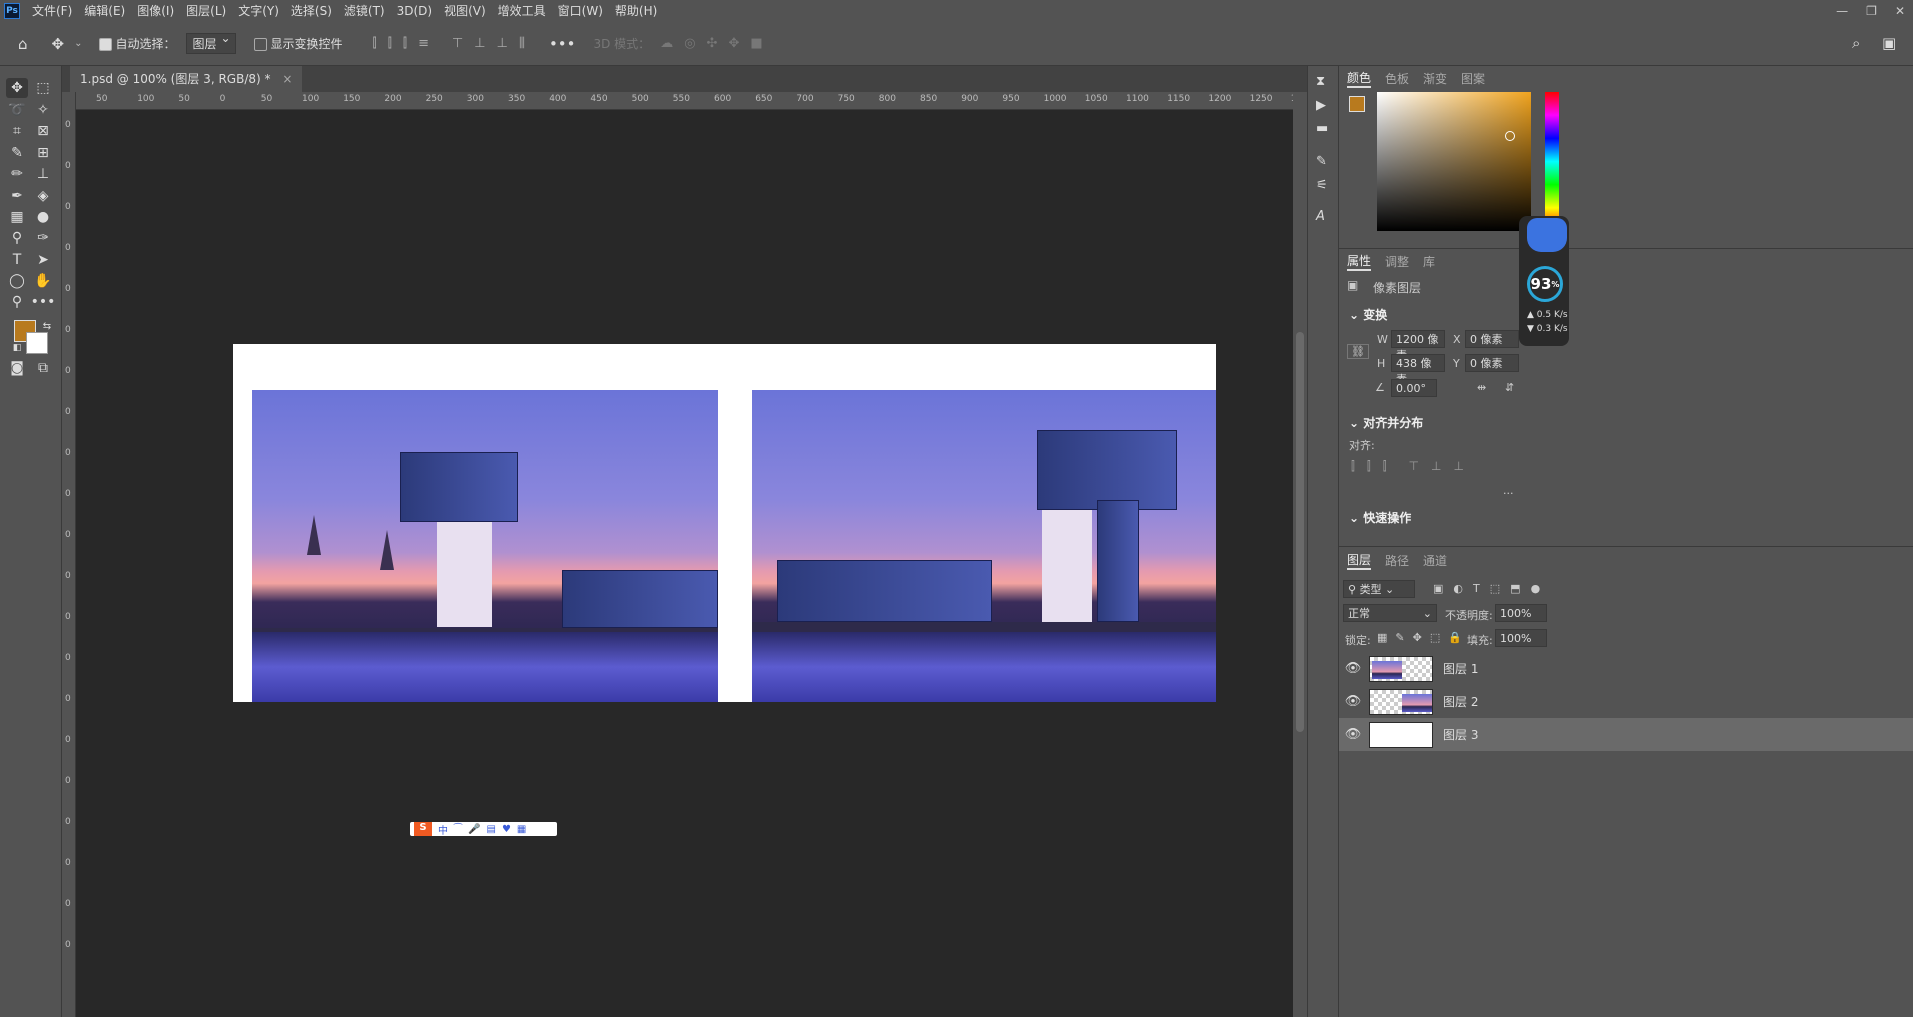 The image size is (1913, 1017). Describe the element at coordinates (1495, 588) in the screenshot. I see `filter-shape-icon: ⬚` at that location.